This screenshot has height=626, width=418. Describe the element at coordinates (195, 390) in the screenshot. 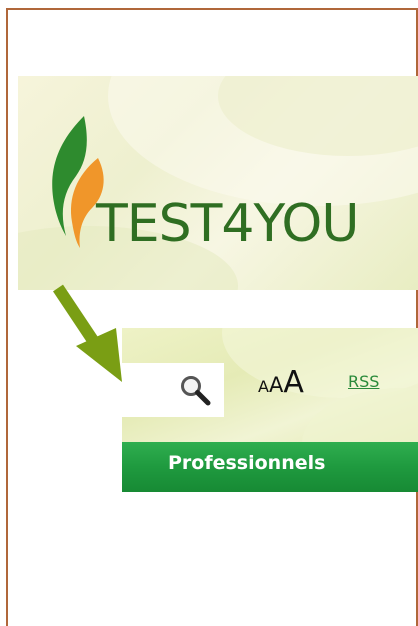

I see `search-icon` at that location.